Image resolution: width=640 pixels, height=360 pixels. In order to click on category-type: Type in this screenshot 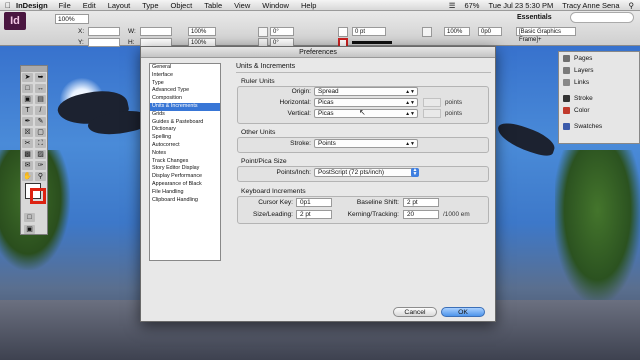, I will do `click(185, 84)`.